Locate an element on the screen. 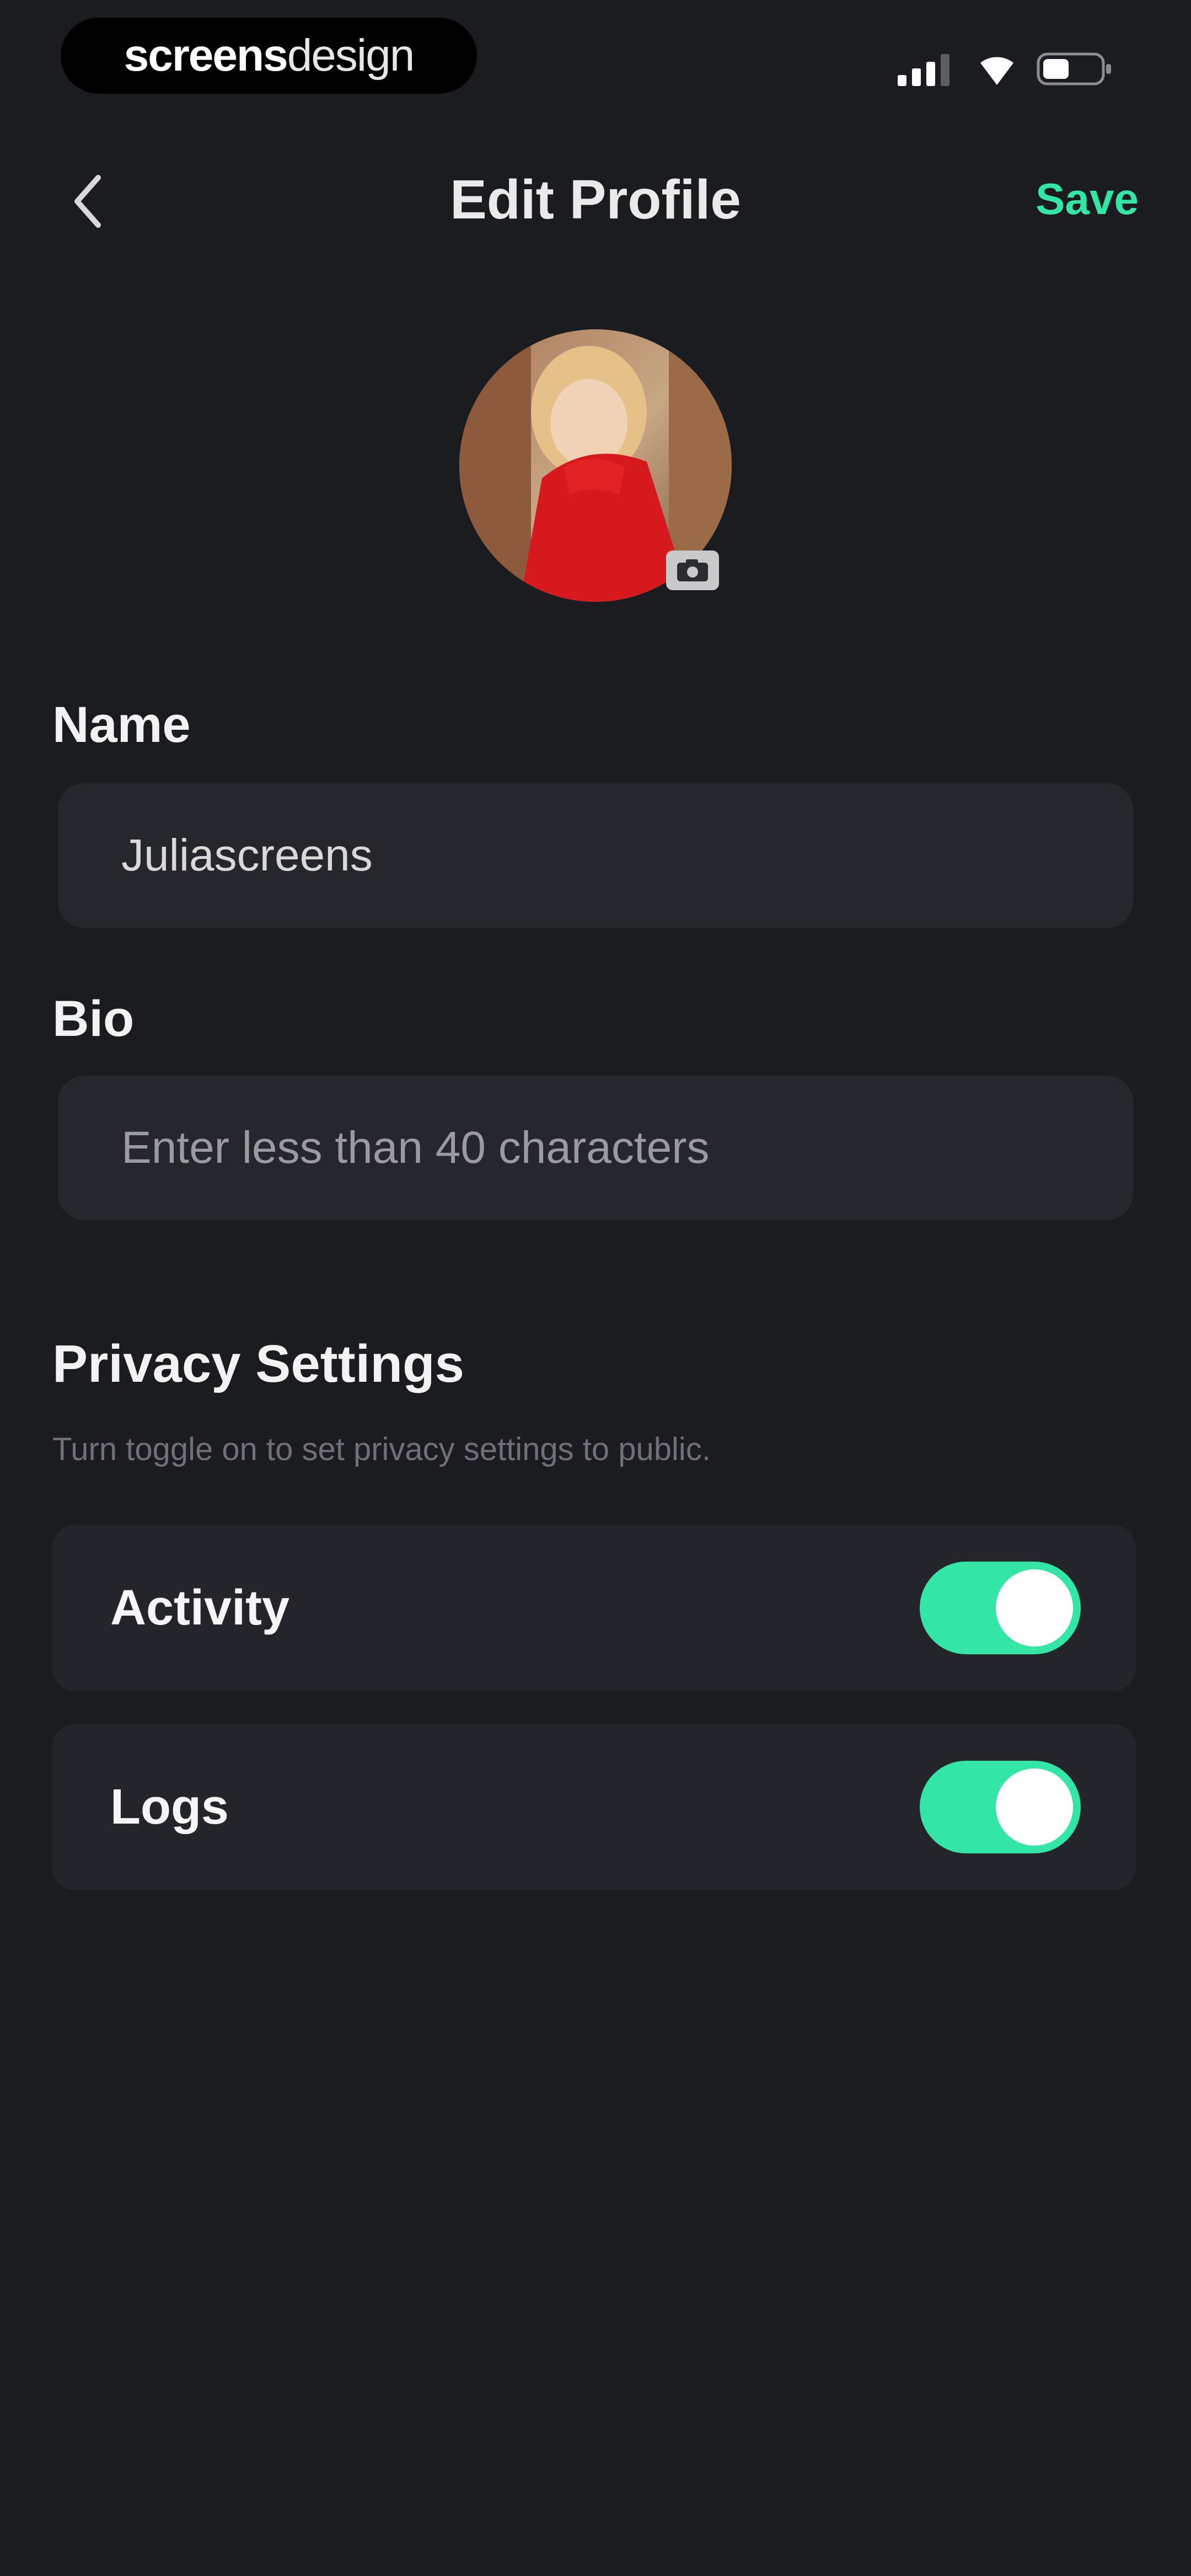 The width and height of the screenshot is (1191, 2576). logs-label: Logs is located at coordinates (169, 1807).